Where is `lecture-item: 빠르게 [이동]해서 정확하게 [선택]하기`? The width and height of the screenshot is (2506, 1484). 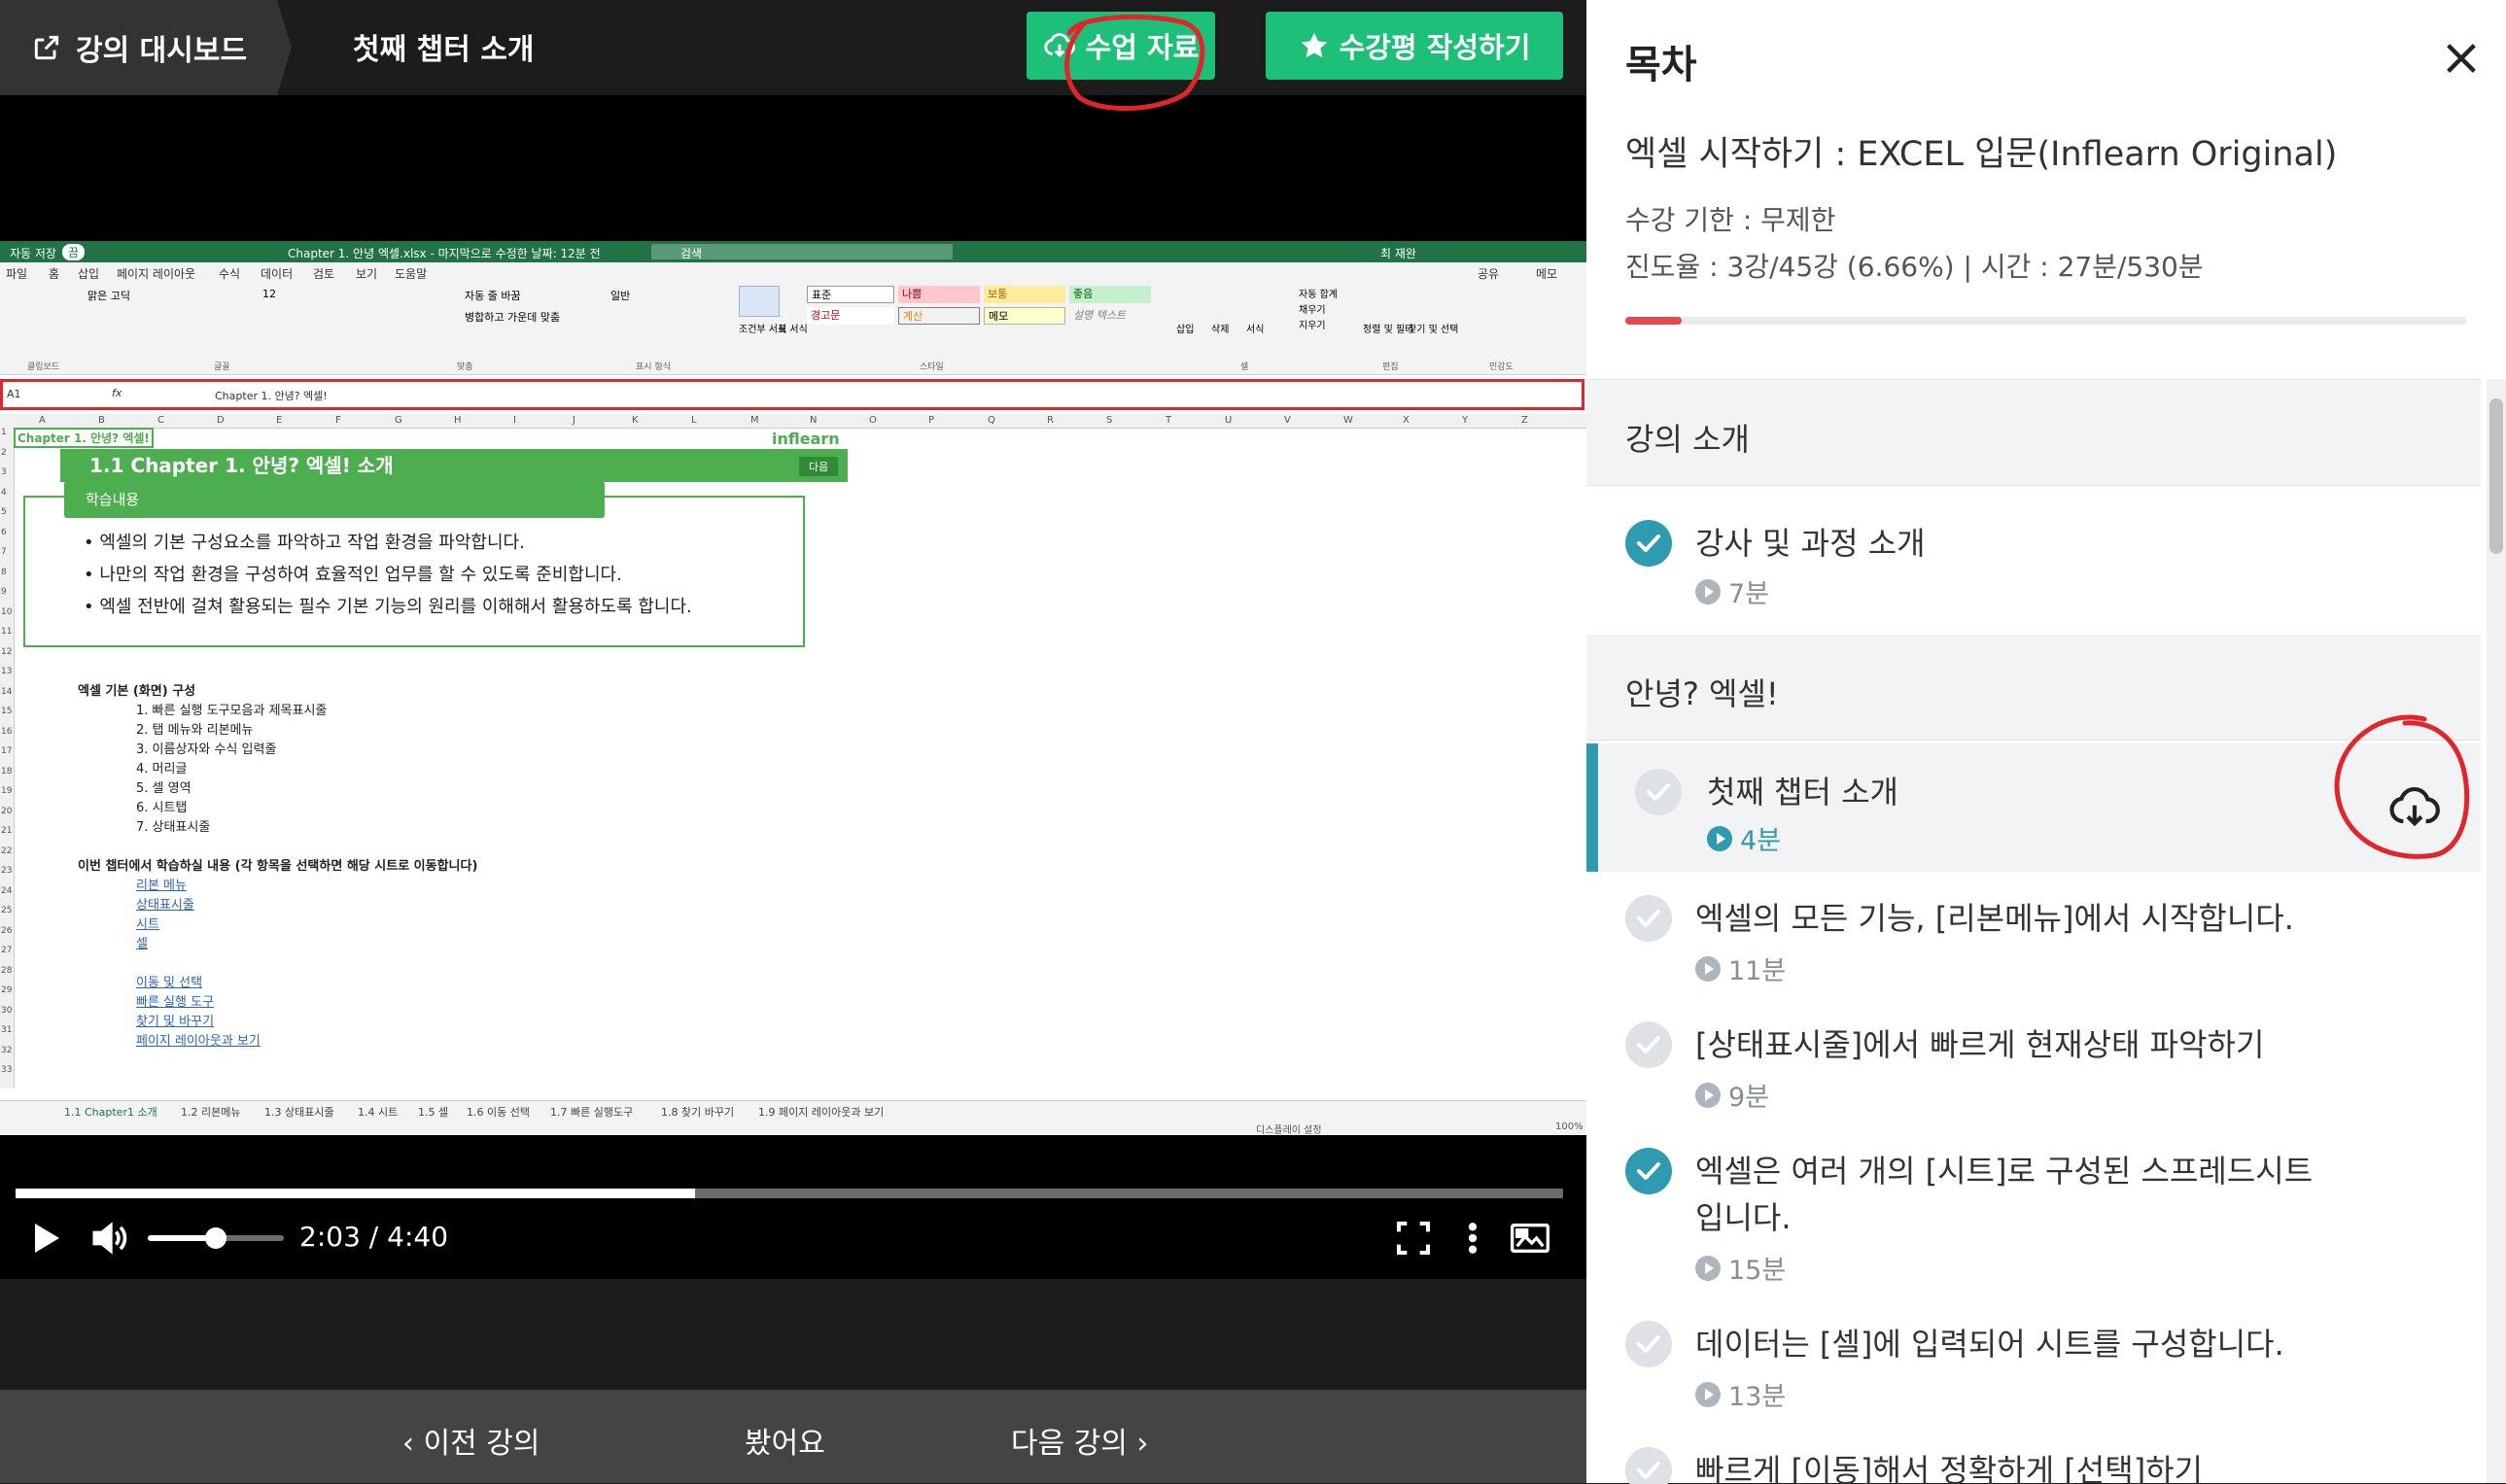
lecture-item: 빠르게 [이동]해서 정확하게 [선택]하기 is located at coordinates (2033, 1454).